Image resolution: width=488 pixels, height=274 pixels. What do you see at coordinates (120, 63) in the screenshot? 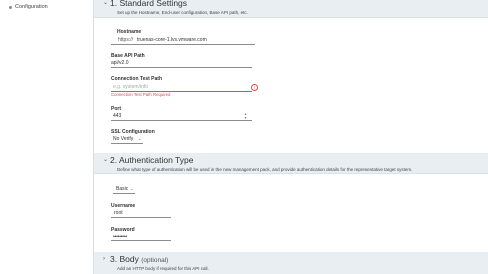
I see `base-api-path-input: api/v2.0` at bounding box center [120, 63].